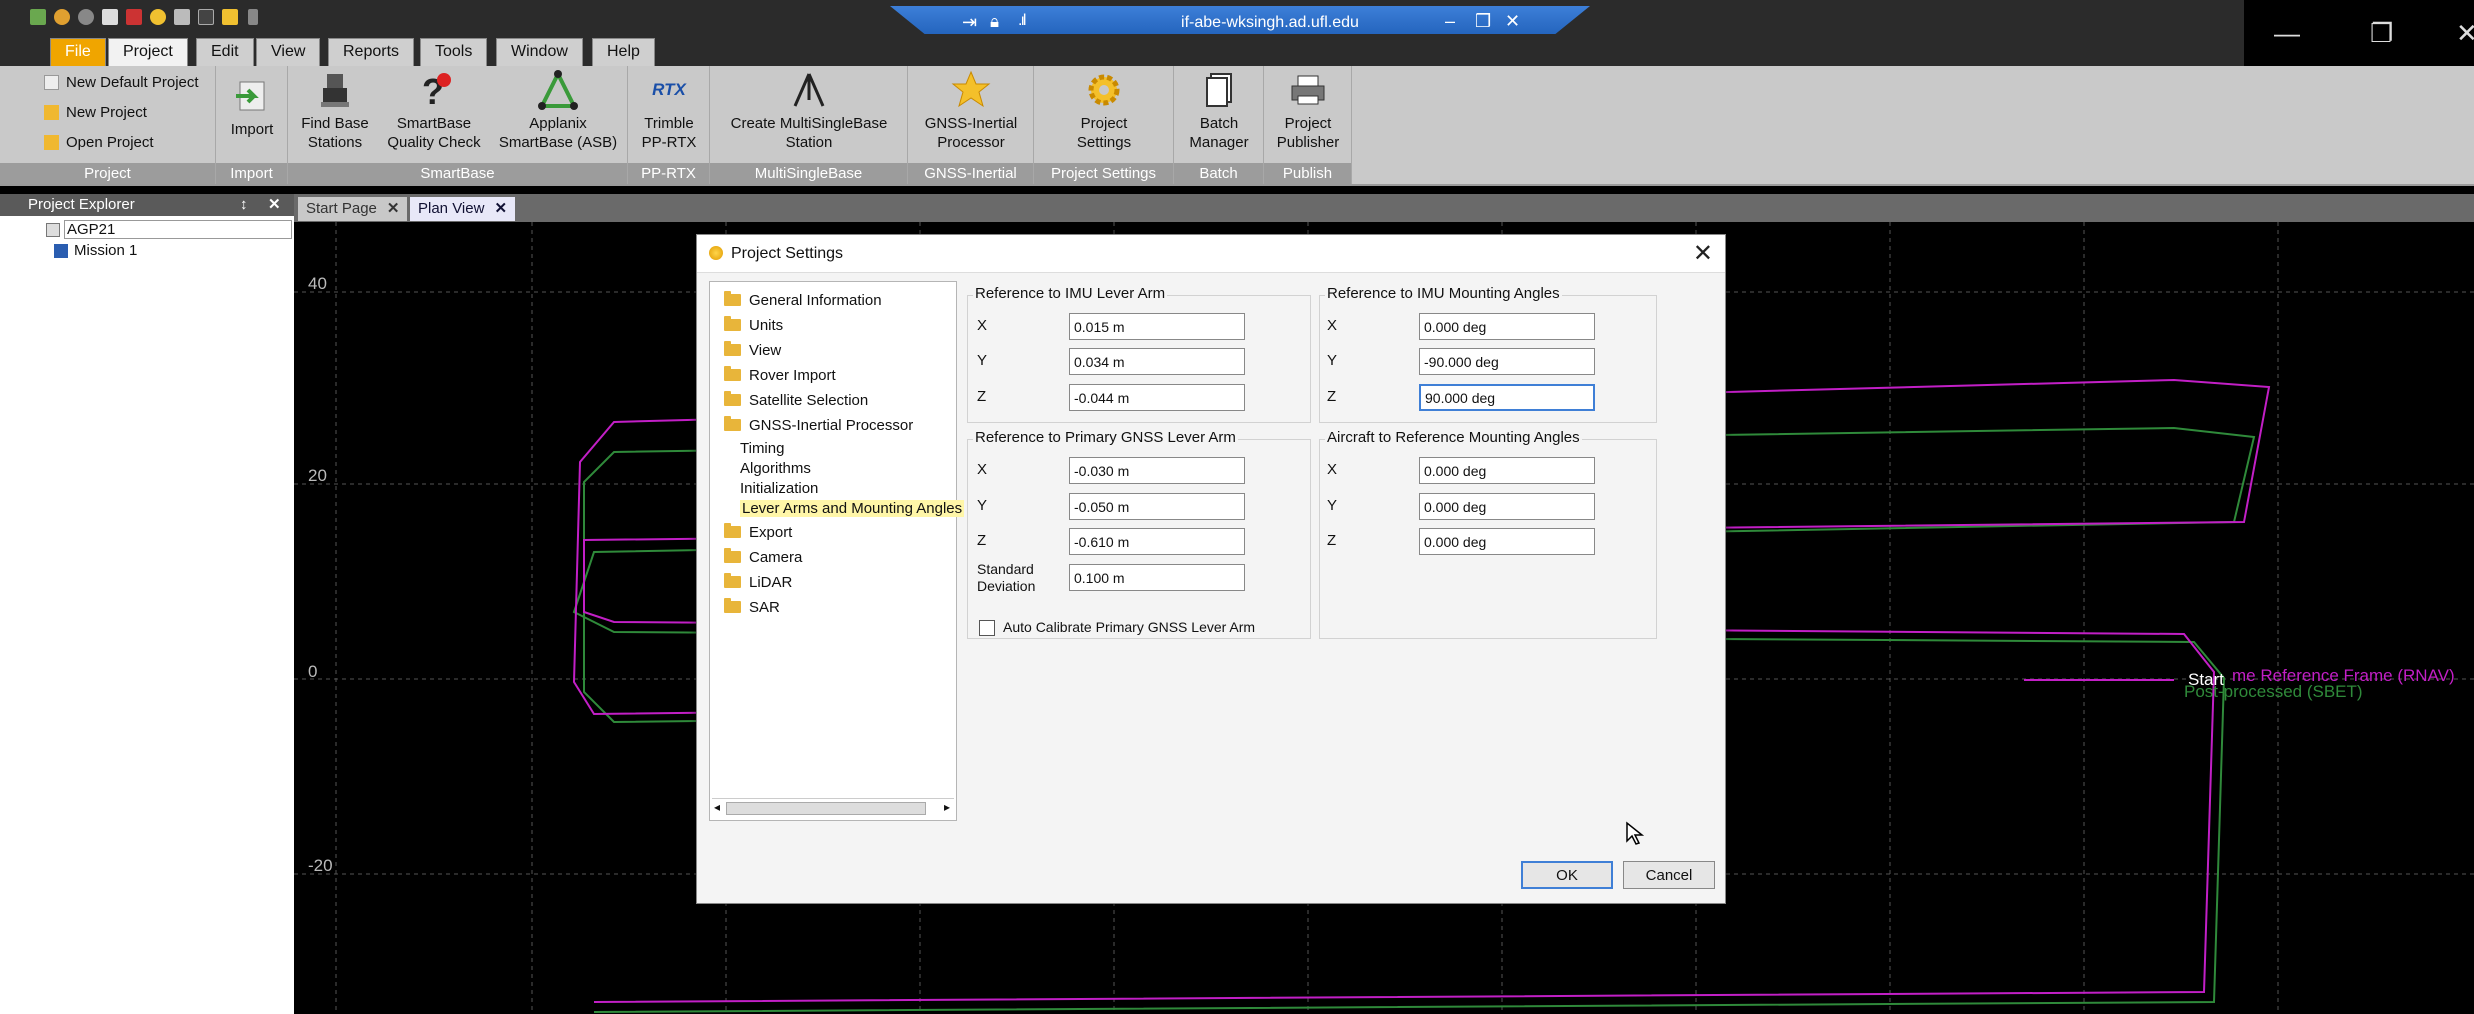  What do you see at coordinates (1129, 627) in the screenshot?
I see `auto-calibrate-label: Auto Calibrate Primary GNSS Lever Arm` at bounding box center [1129, 627].